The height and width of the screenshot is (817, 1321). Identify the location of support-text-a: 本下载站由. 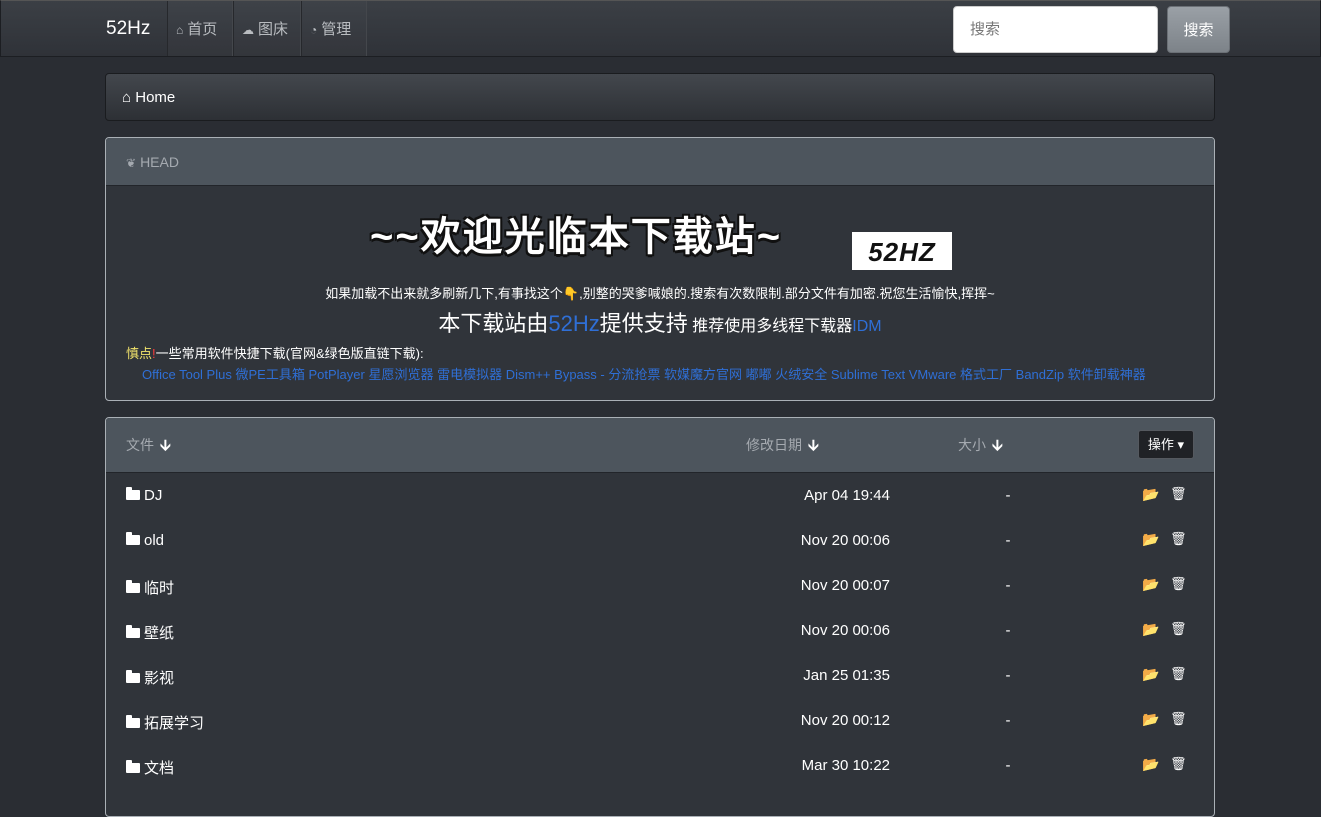
(493, 323).